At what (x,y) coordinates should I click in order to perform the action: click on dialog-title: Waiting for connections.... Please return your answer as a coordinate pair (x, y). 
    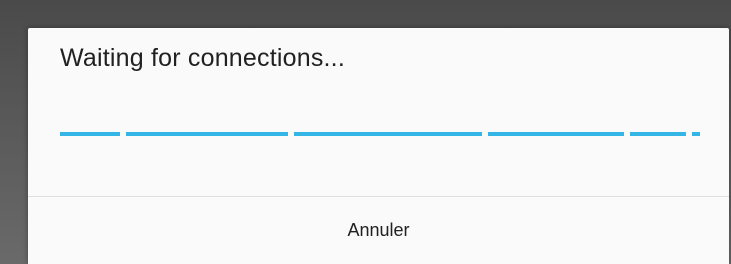
    Looking at the image, I should click on (202, 58).